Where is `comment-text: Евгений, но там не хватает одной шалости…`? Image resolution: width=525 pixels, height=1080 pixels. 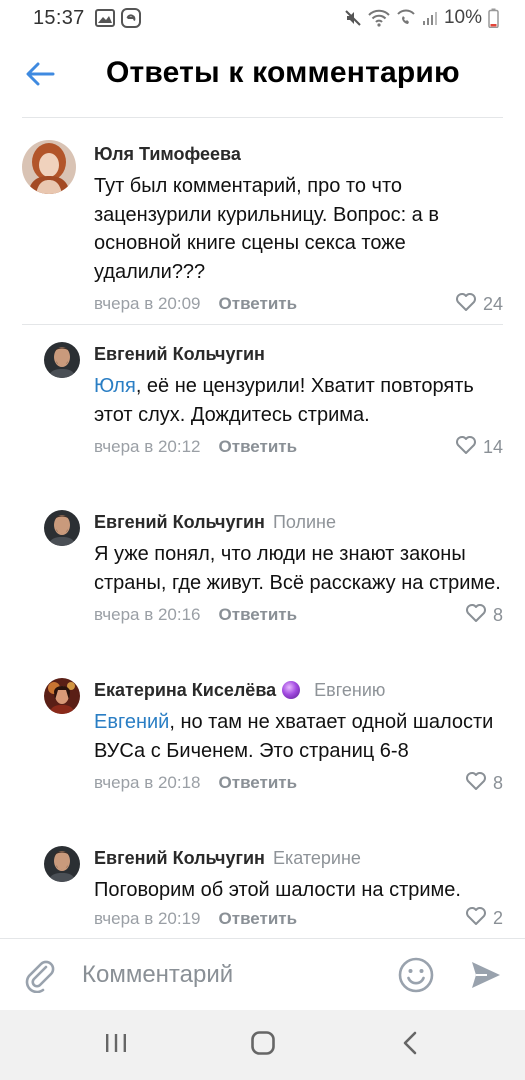 comment-text: Евгений, но там не хватает одной шалости… is located at coordinates (294, 736).